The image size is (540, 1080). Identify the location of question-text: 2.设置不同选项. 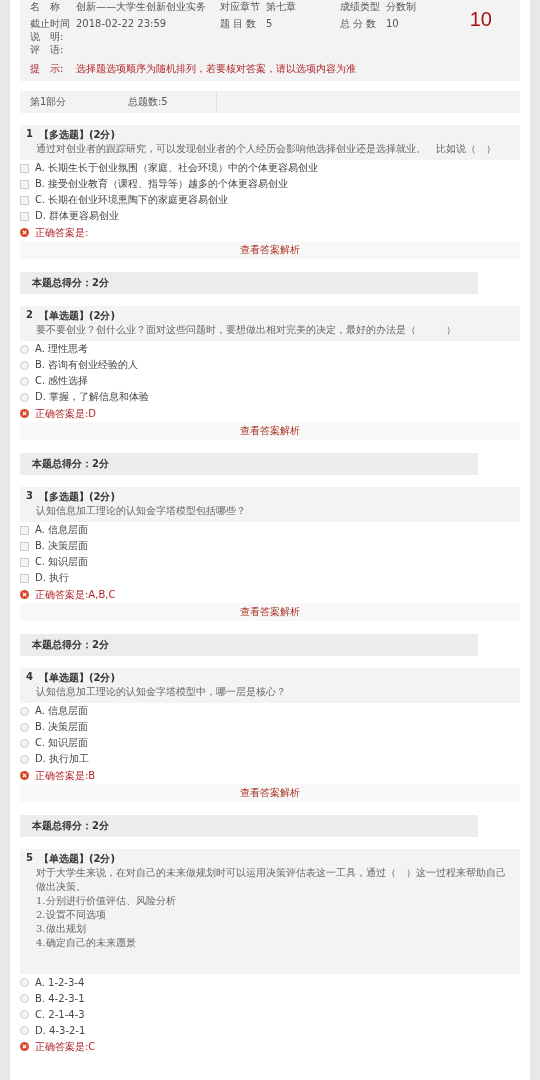
(71, 915).